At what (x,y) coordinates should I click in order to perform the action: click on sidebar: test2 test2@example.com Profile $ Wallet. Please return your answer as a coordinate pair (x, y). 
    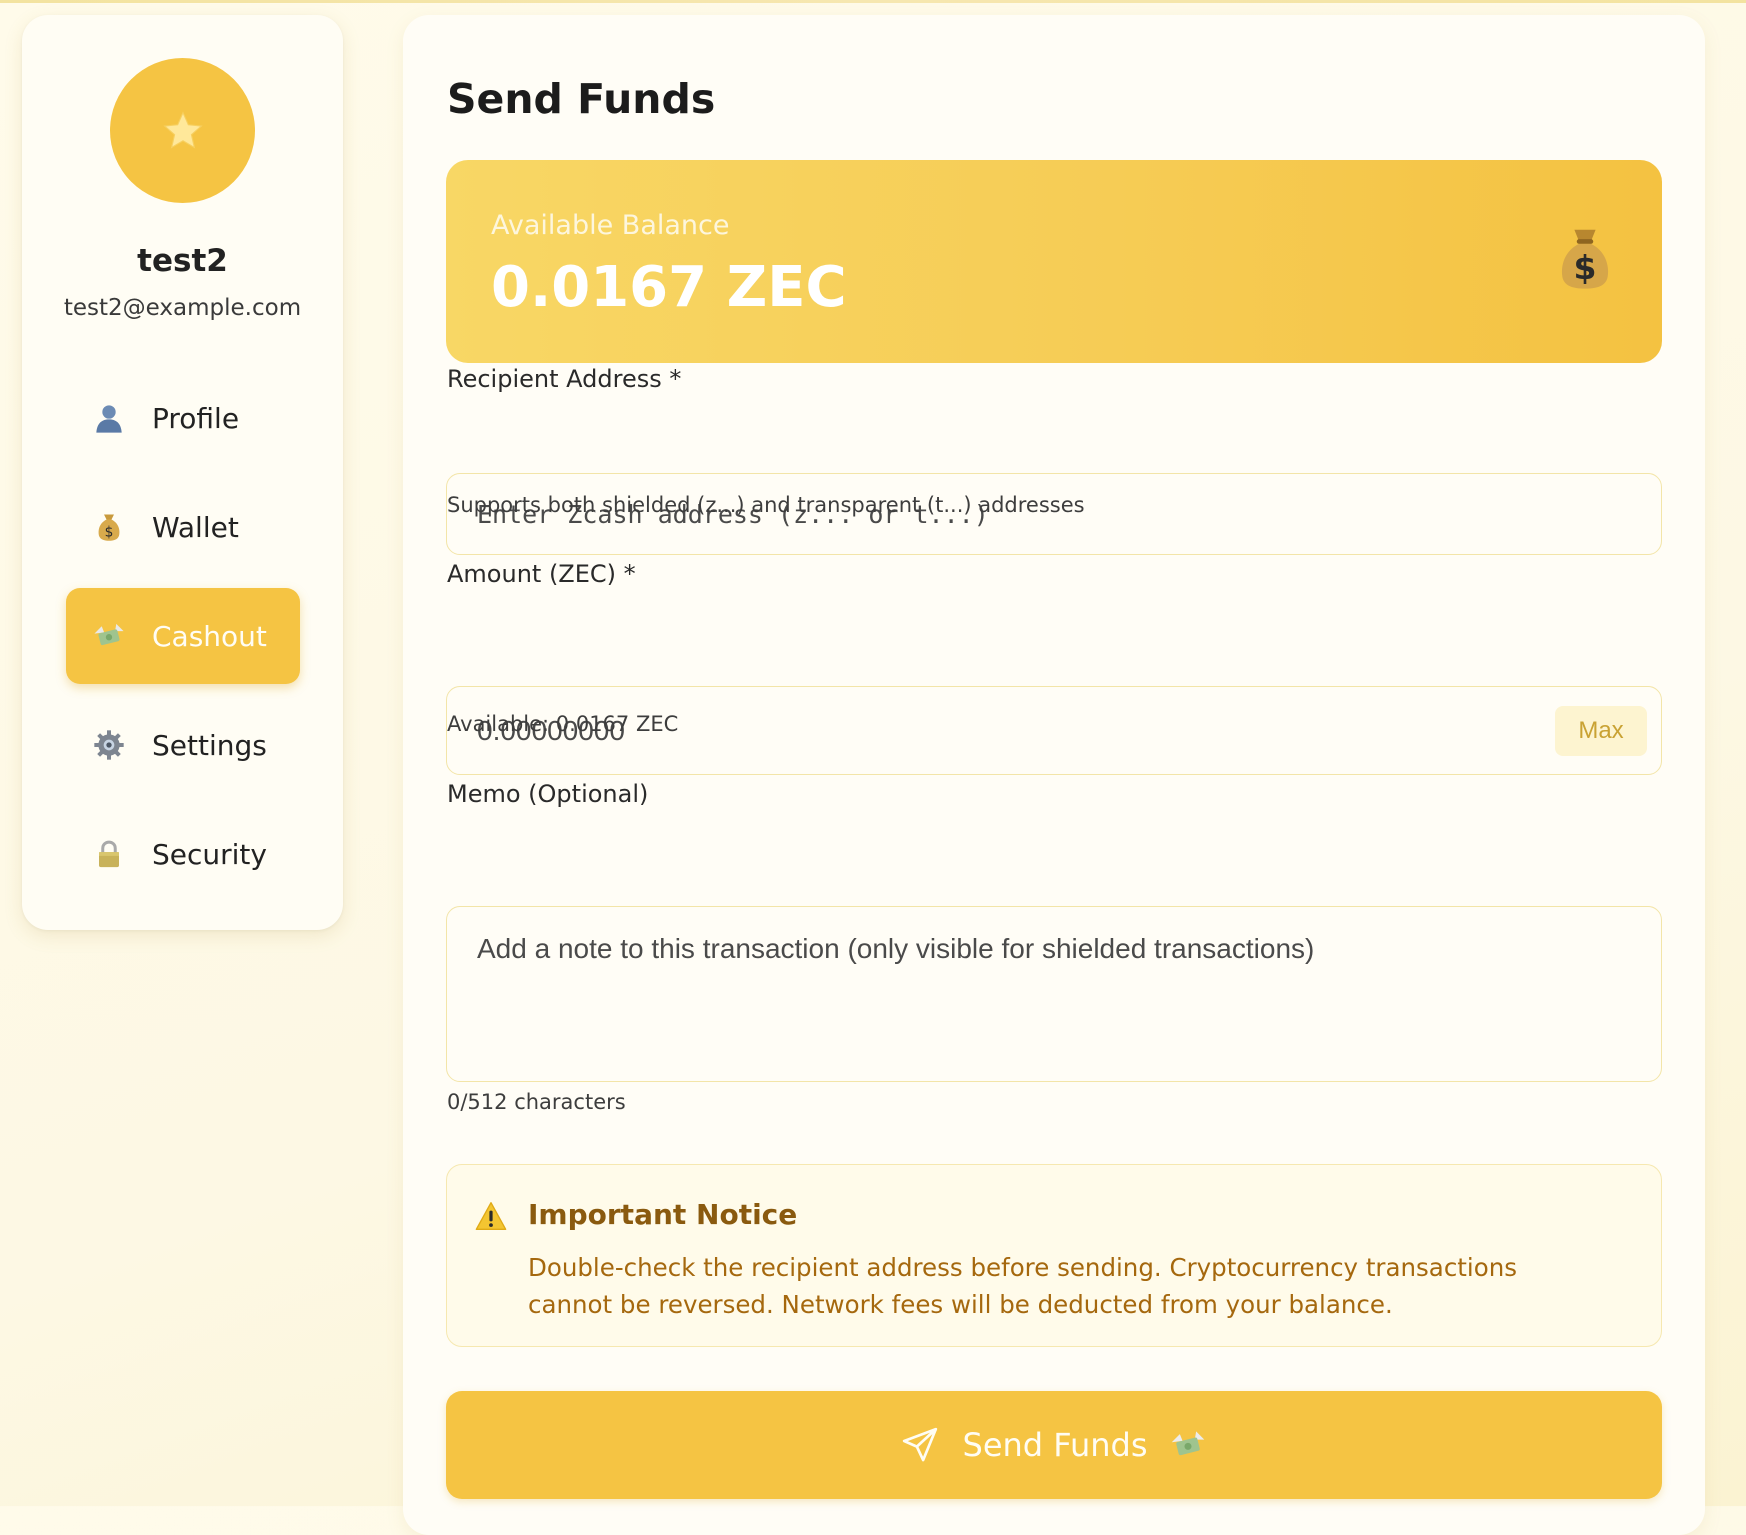
    Looking at the image, I should click on (182, 472).